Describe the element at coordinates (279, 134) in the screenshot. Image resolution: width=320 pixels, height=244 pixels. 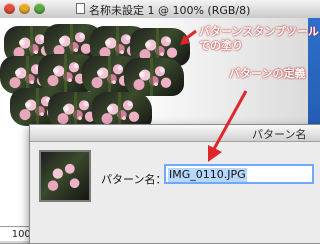
I see `dialog-title: パターン名` at that location.